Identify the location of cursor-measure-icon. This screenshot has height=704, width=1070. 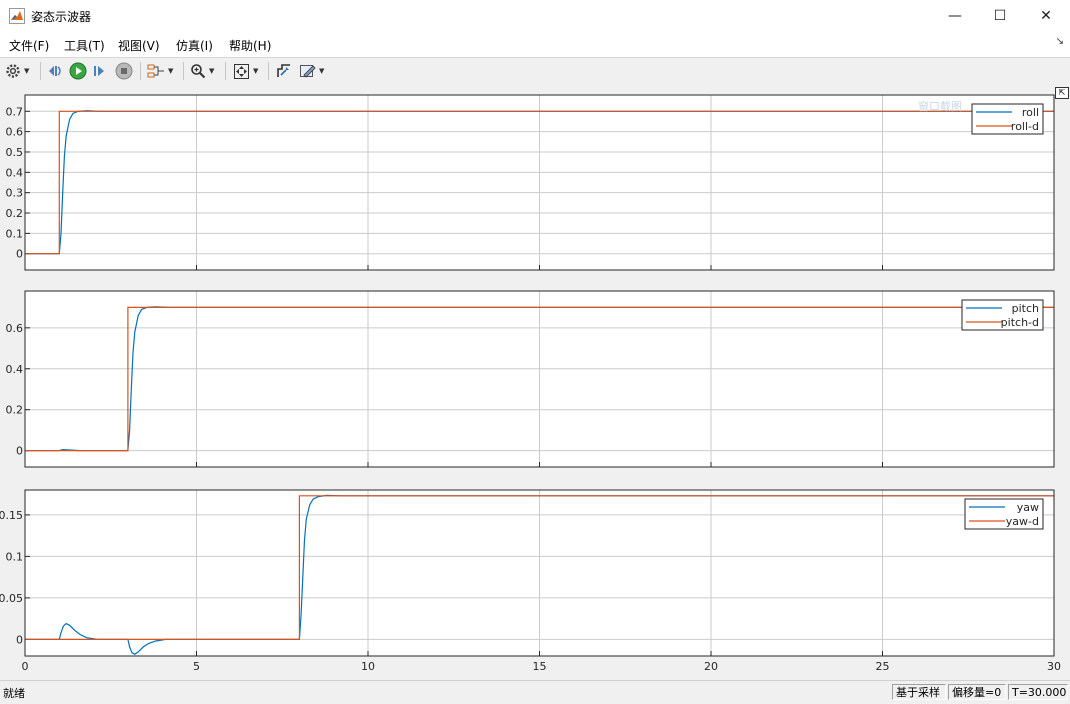
(283, 70).